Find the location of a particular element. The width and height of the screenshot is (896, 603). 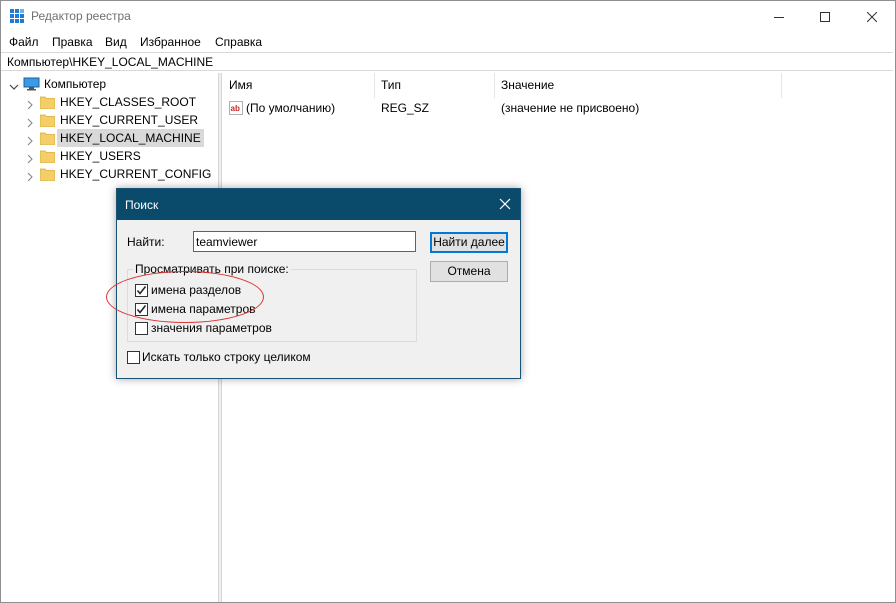

find-label: Найти: is located at coordinates (146, 242).